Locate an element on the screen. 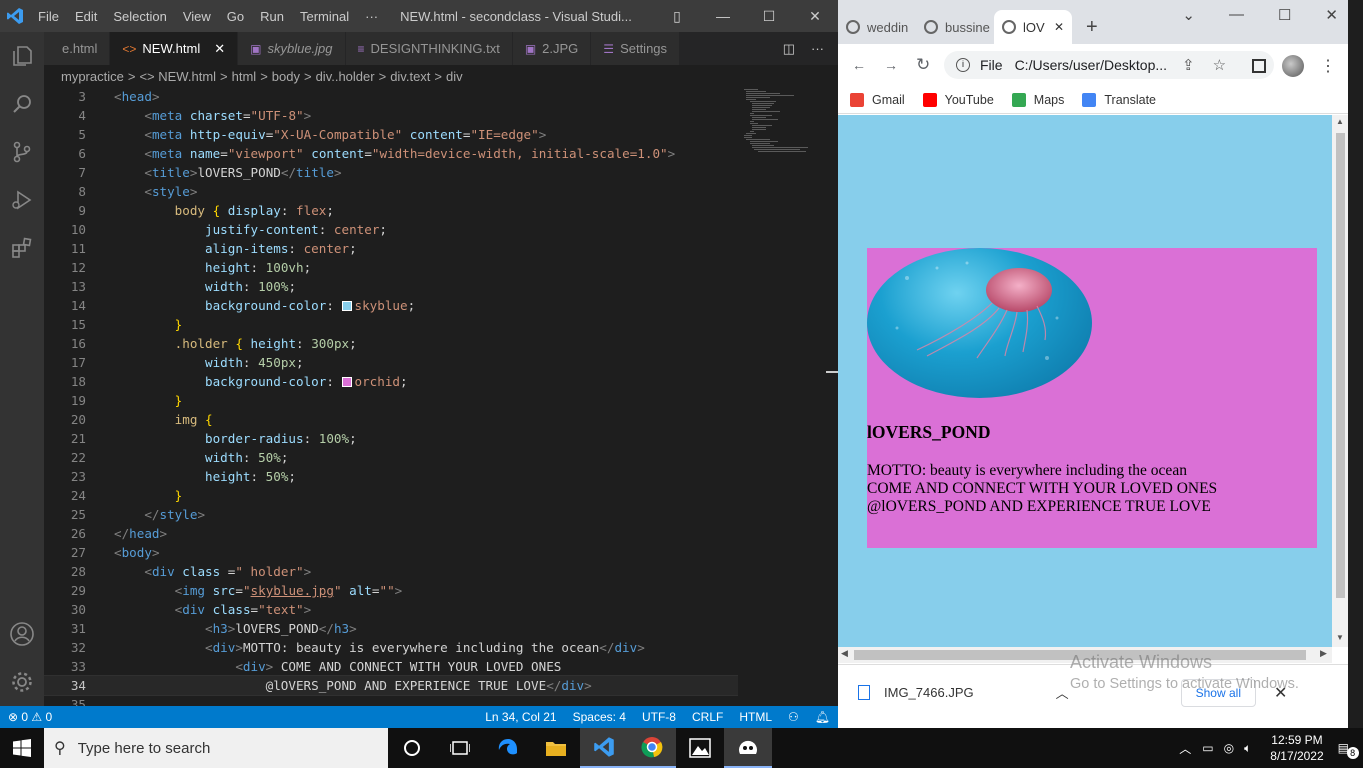 The image size is (1363, 768). menu-item: Go is located at coordinates (235, 16).